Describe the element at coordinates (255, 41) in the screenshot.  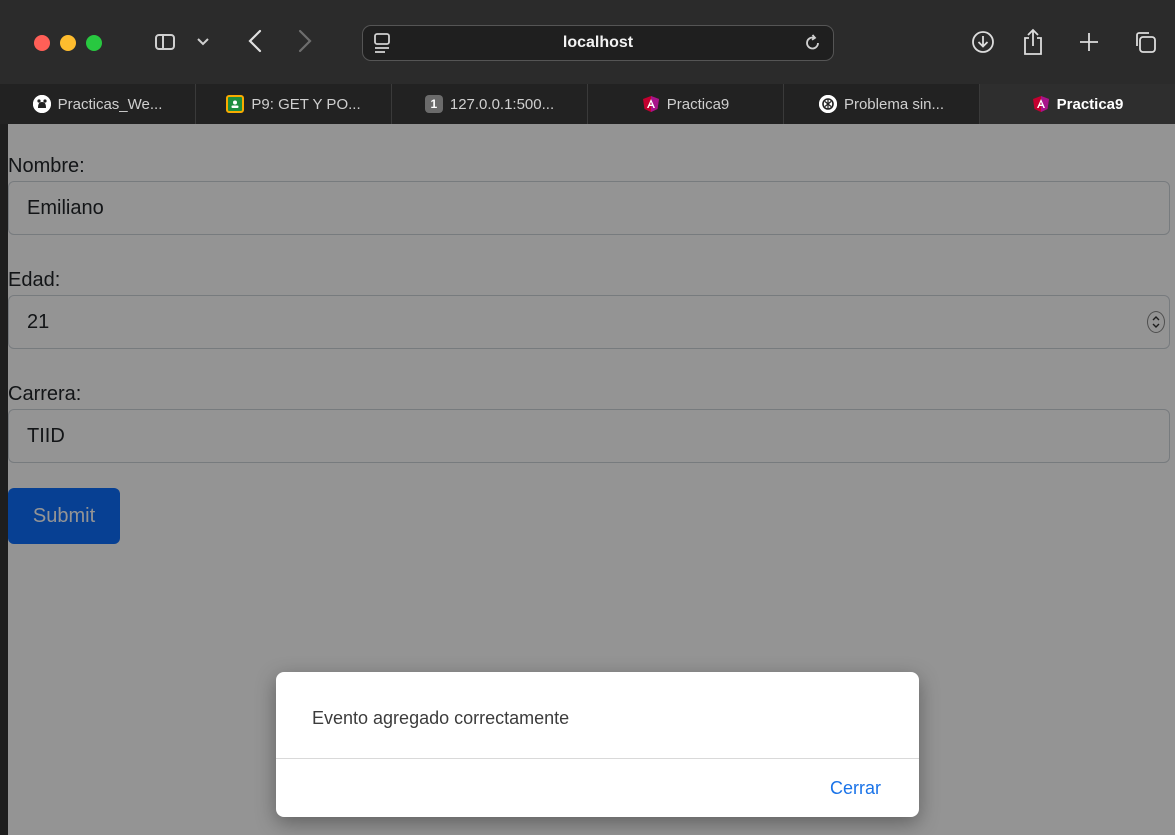
I see `back-arrow-icon` at that location.